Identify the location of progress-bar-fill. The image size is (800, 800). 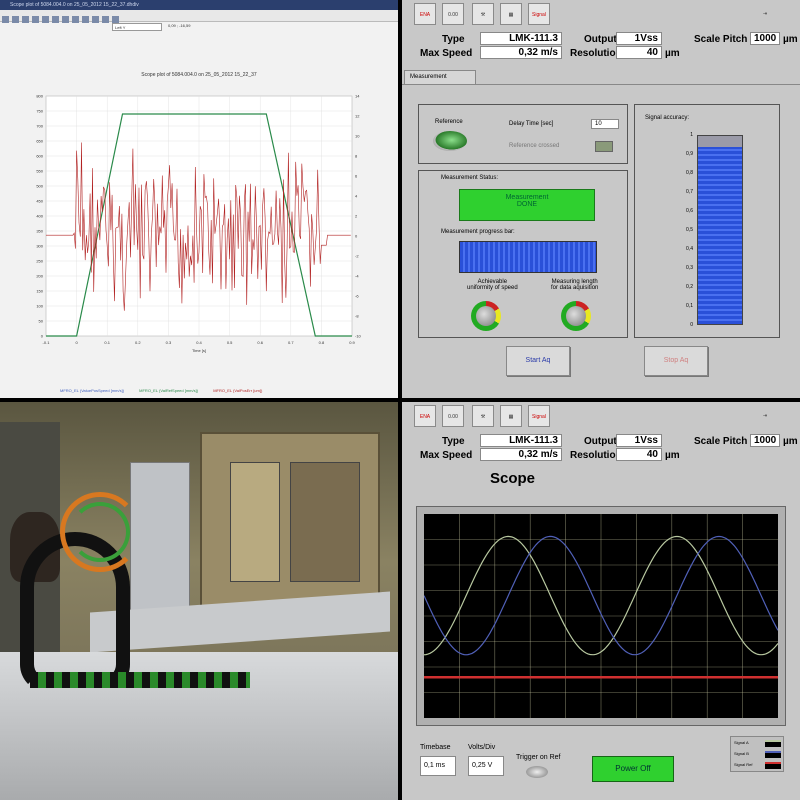
(528, 257).